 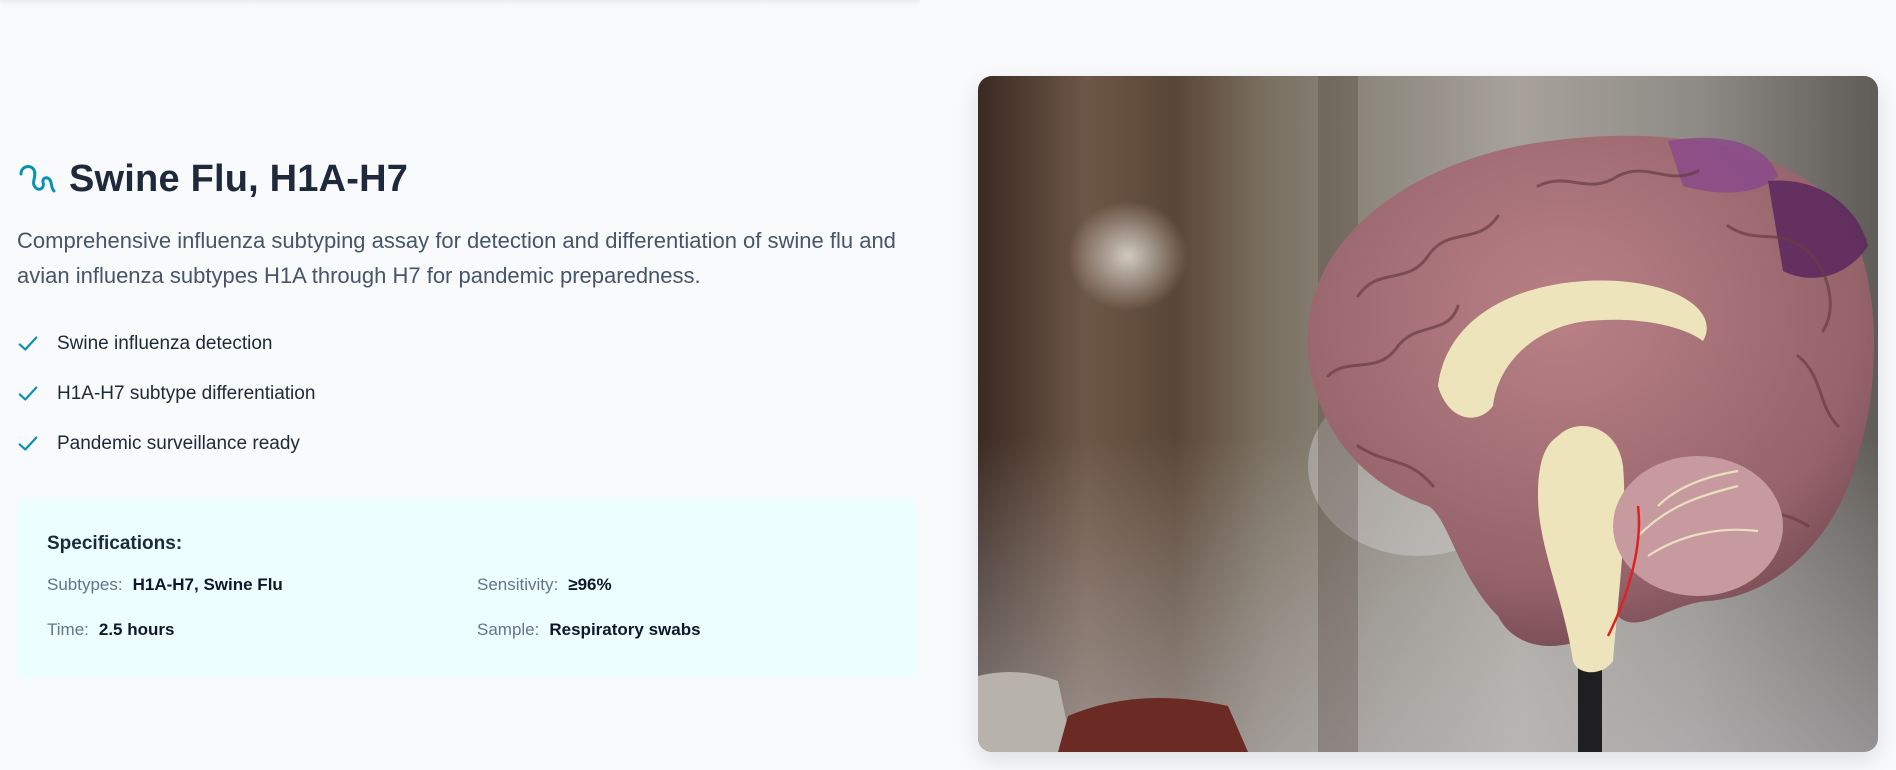 What do you see at coordinates (625, 629) in the screenshot?
I see `spec-value: Respiratory swabs` at bounding box center [625, 629].